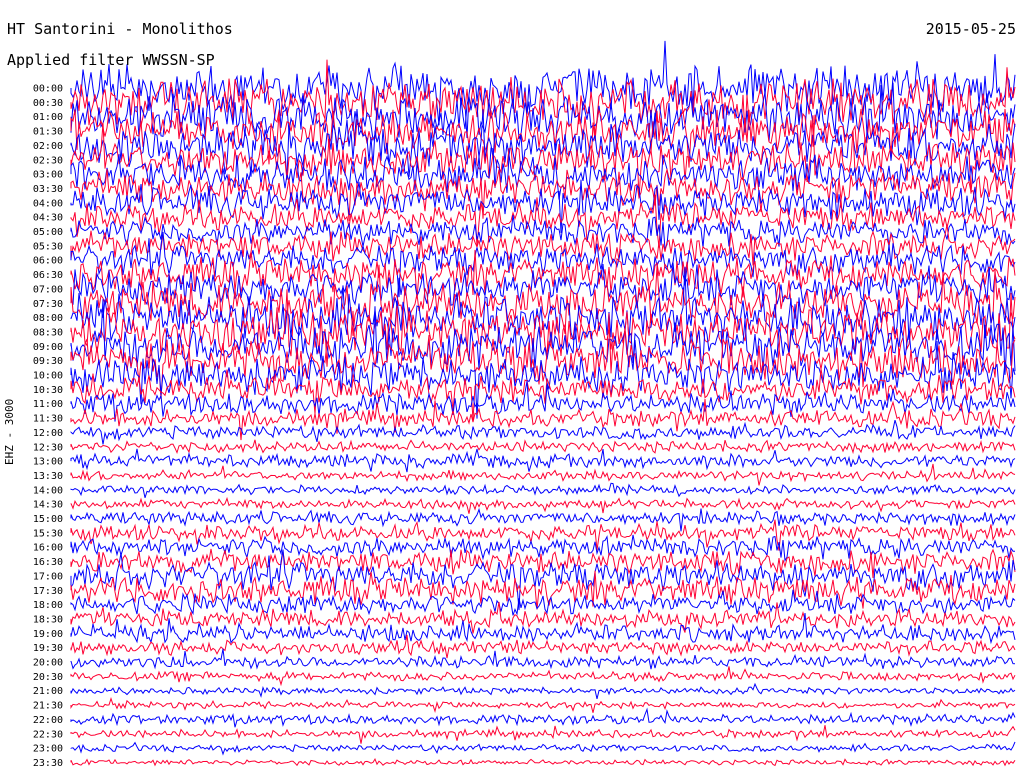 This screenshot has width=1024, height=780. I want to click on time-tick-label: 23:00, so click(48, 749).